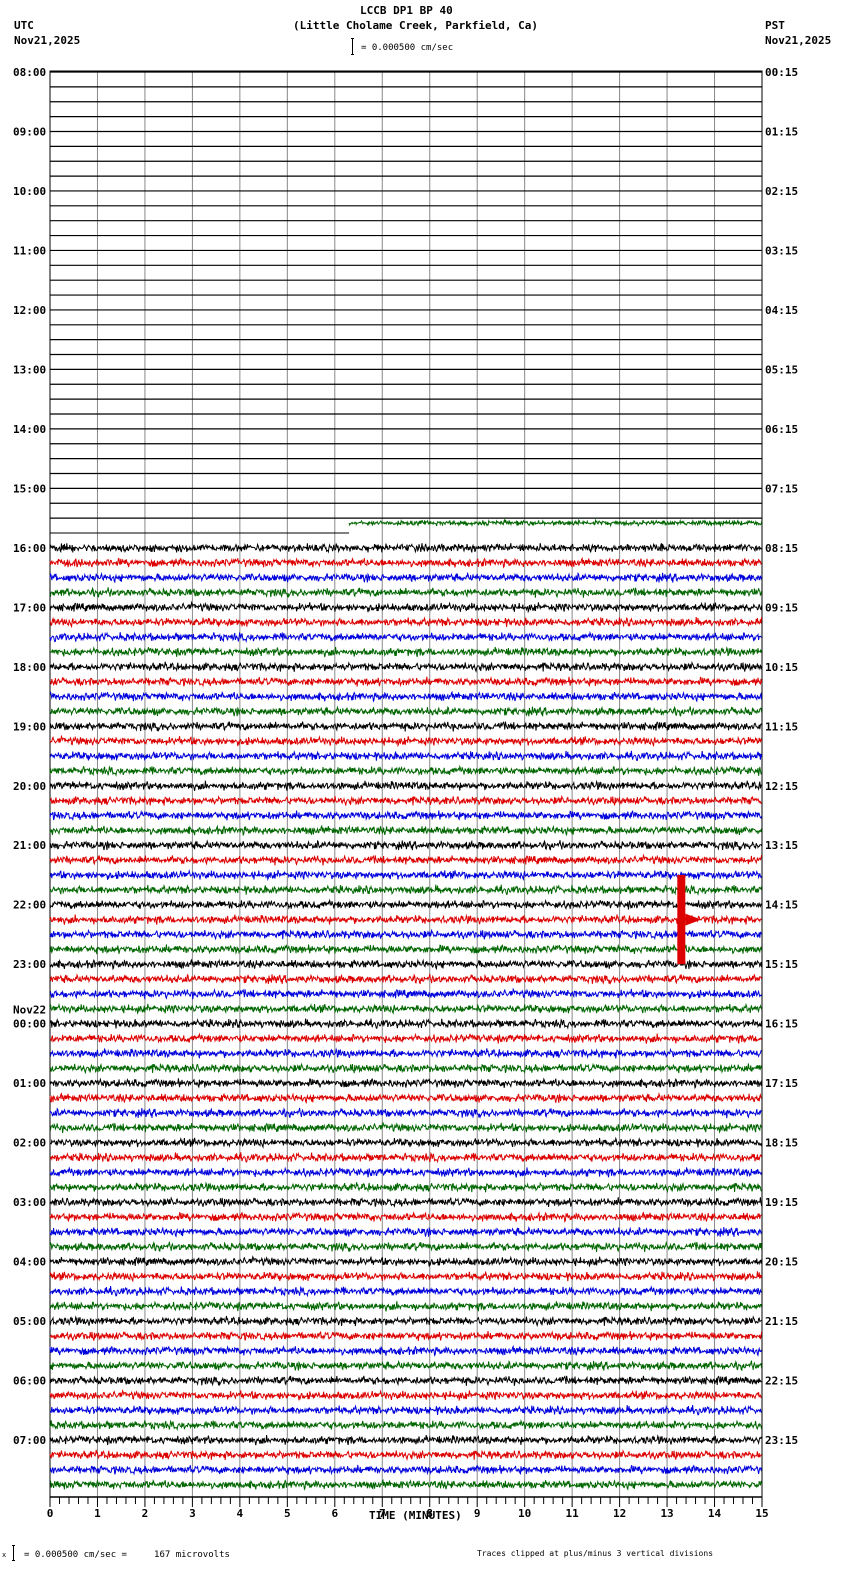  What do you see at coordinates (681, 919) in the screenshot?
I see `event-clipped-trace` at bounding box center [681, 919].